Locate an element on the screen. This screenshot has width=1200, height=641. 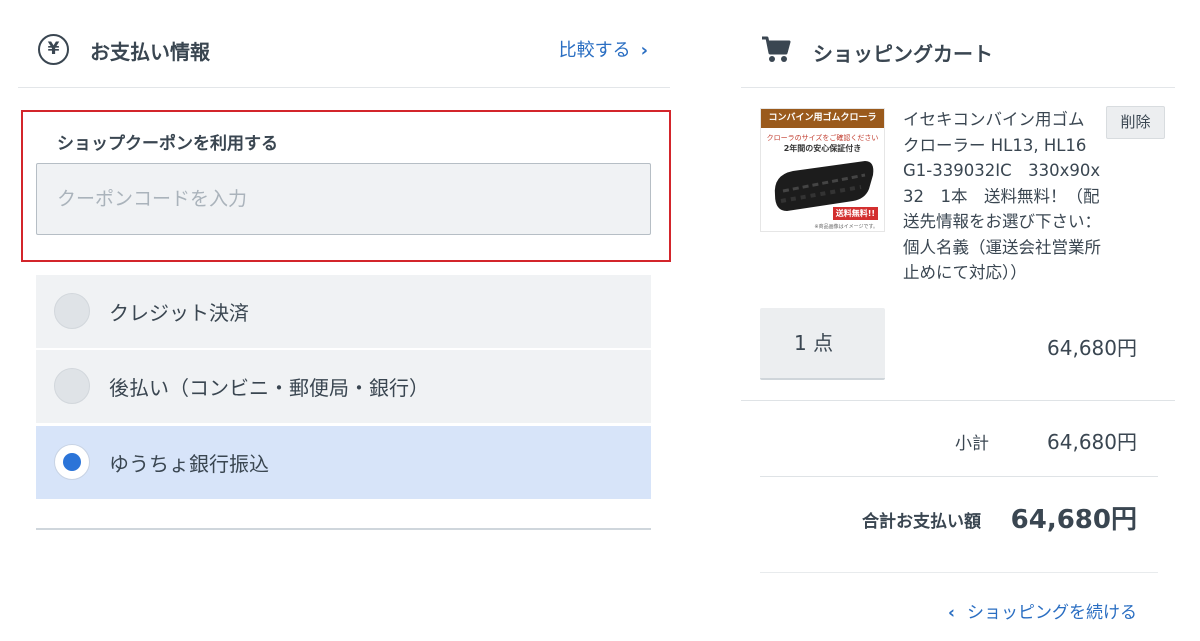
free-shipping-badge: 送料無料!! is located at coordinates (855, 213).